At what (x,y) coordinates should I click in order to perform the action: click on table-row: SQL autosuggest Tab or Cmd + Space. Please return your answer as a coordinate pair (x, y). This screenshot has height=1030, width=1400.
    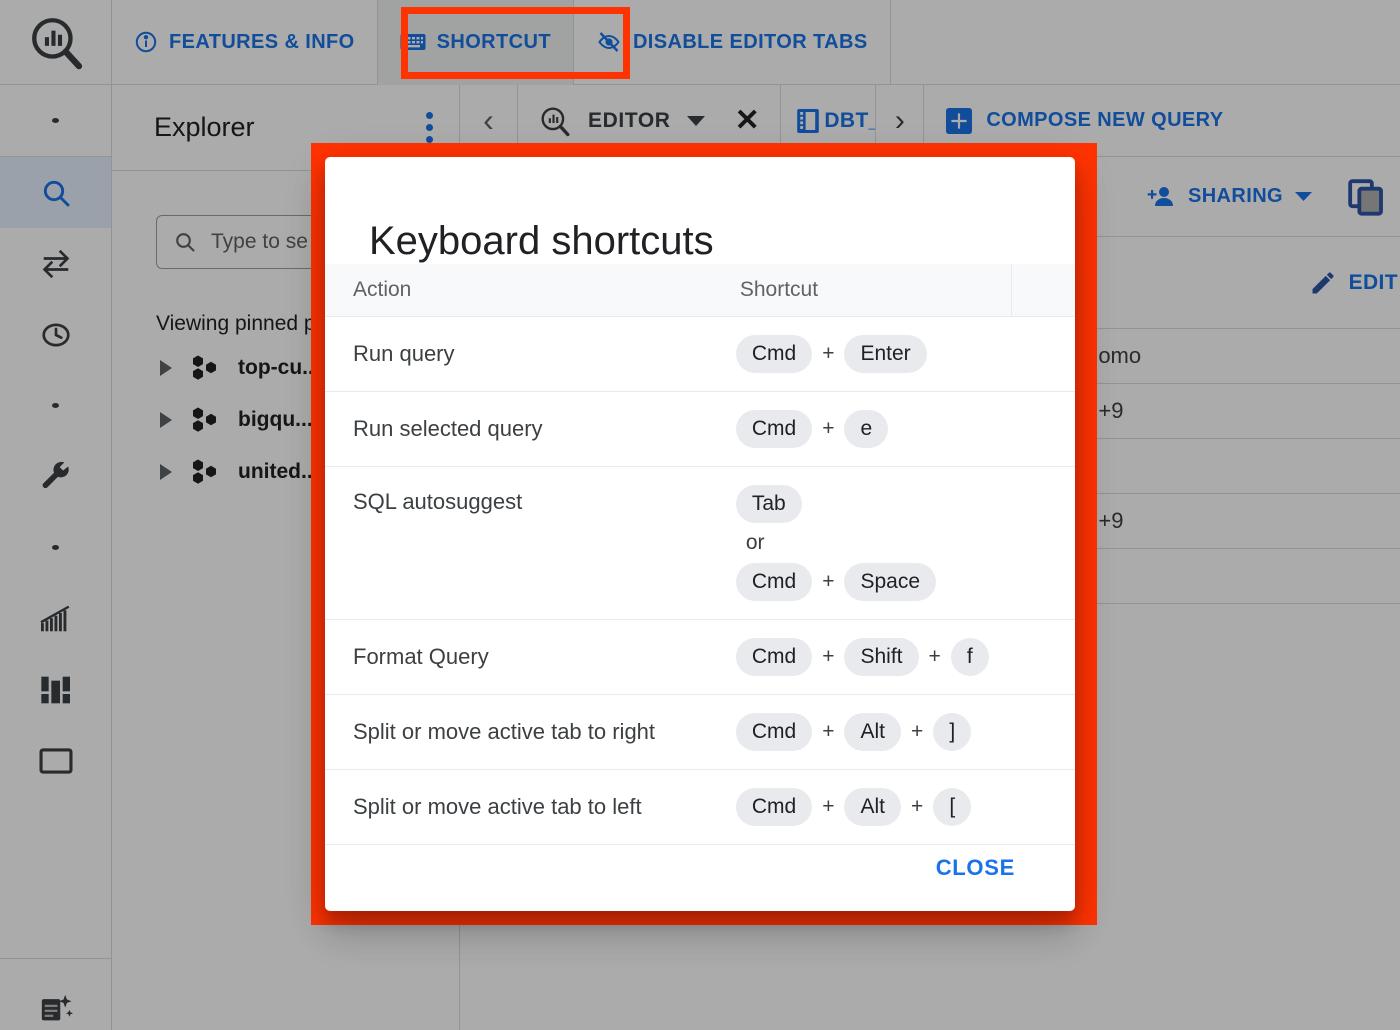
    Looking at the image, I should click on (700, 543).